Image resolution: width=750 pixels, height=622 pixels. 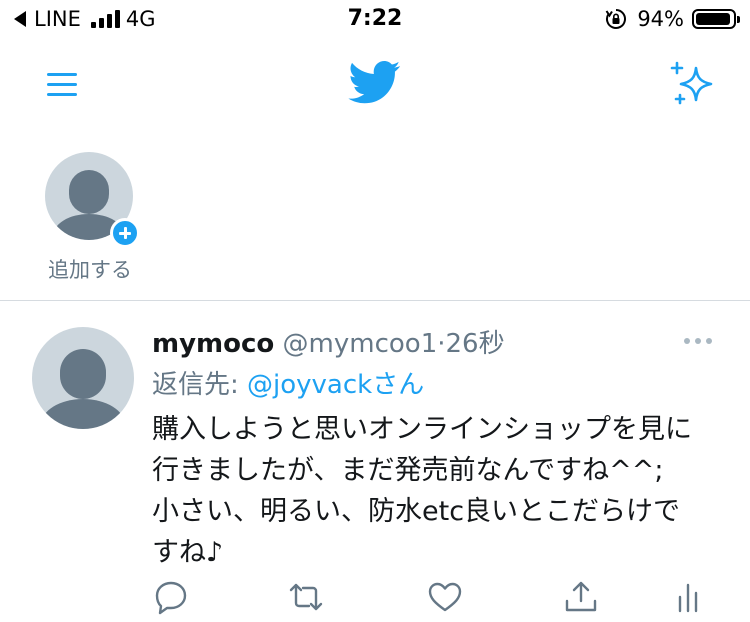 I want to click on battery-icon, so click(x=716, y=19).